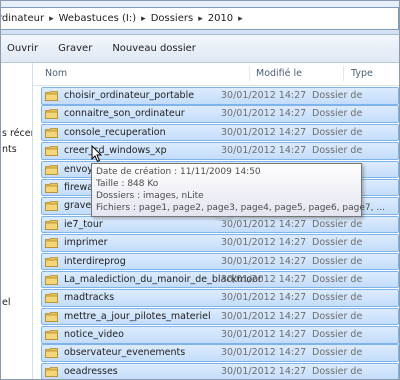  What do you see at coordinates (129, 95) in the screenshot?
I see `file-name: choisir_ordinateur_portable` at bounding box center [129, 95].